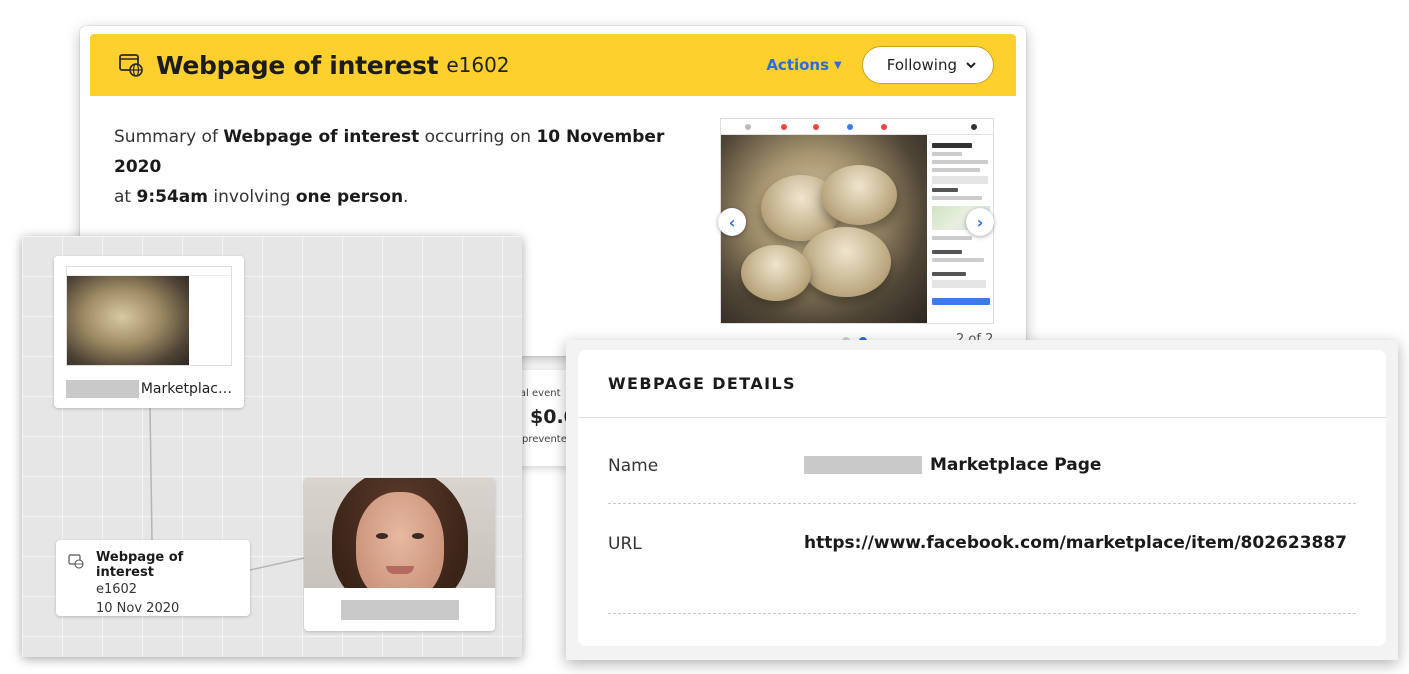 The height and width of the screenshot is (674, 1409). What do you see at coordinates (857, 127) in the screenshot?
I see `screenshot-topbar` at bounding box center [857, 127].